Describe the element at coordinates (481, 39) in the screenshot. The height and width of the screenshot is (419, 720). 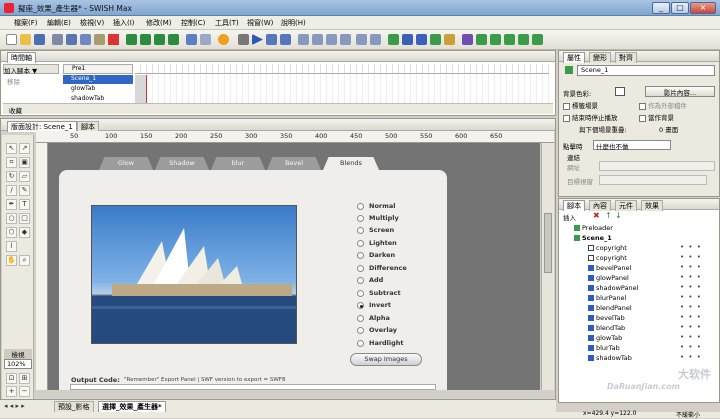
I see `effect-1-icon` at that location.